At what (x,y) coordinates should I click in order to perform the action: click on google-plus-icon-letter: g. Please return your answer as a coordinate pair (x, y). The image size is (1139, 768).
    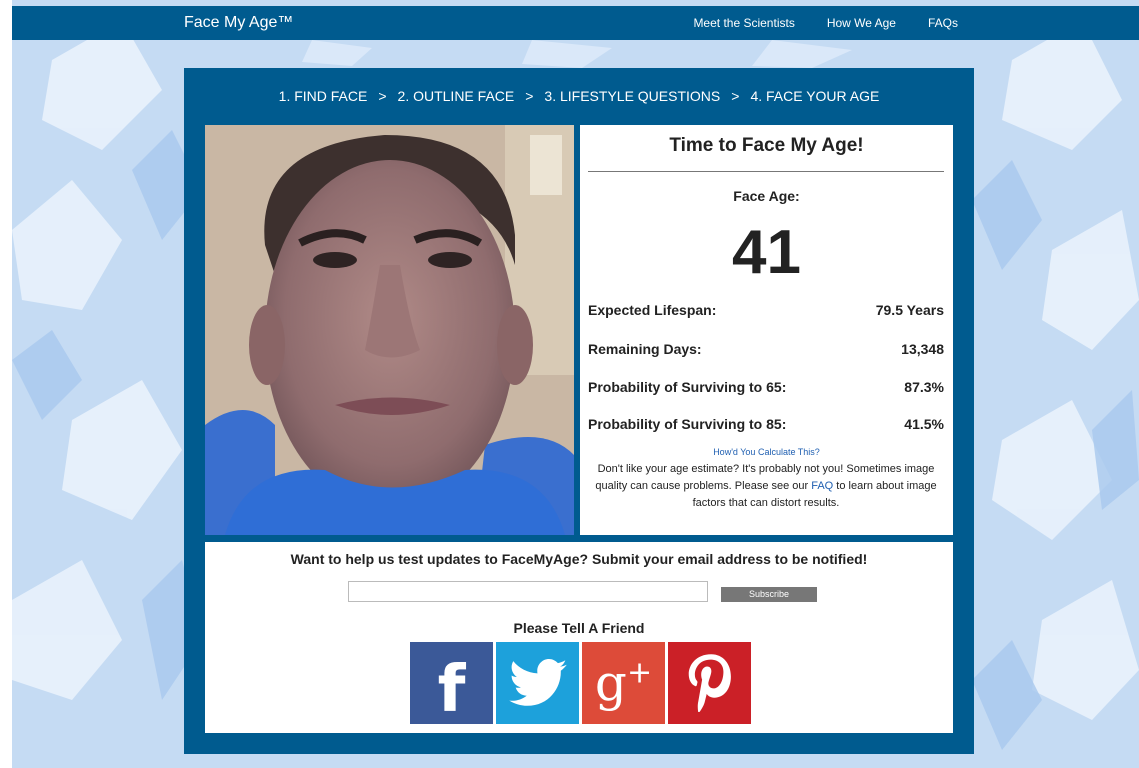
    Looking at the image, I should click on (610, 683).